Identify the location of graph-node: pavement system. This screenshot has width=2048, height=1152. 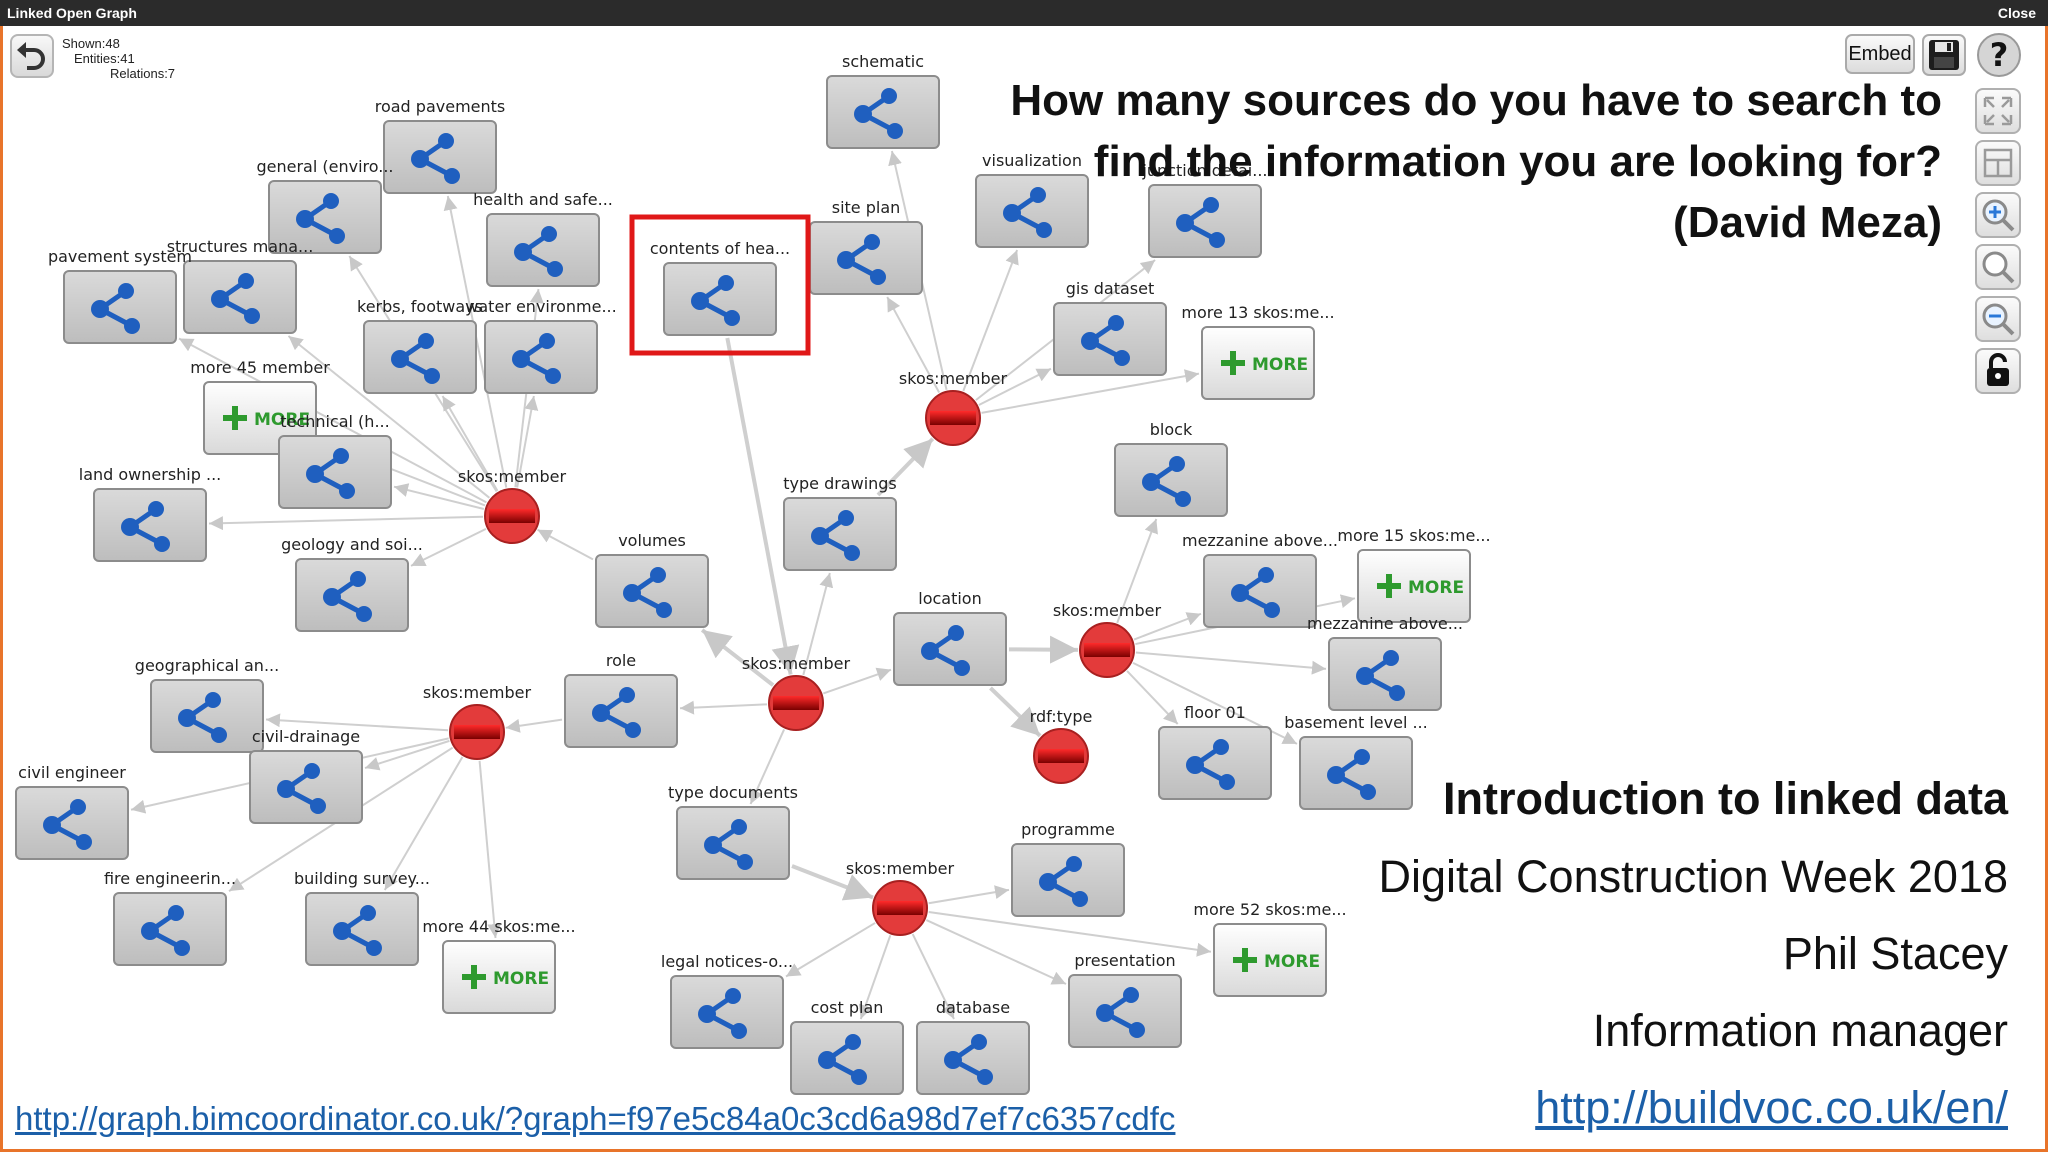
(120, 295).